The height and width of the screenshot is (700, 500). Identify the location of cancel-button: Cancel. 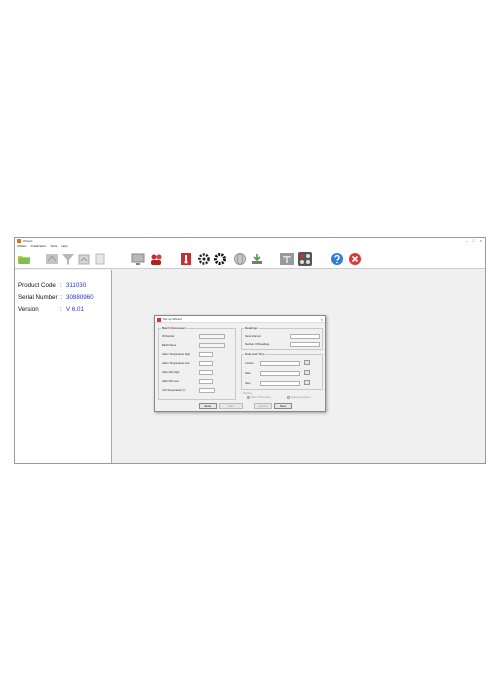
(263, 406).